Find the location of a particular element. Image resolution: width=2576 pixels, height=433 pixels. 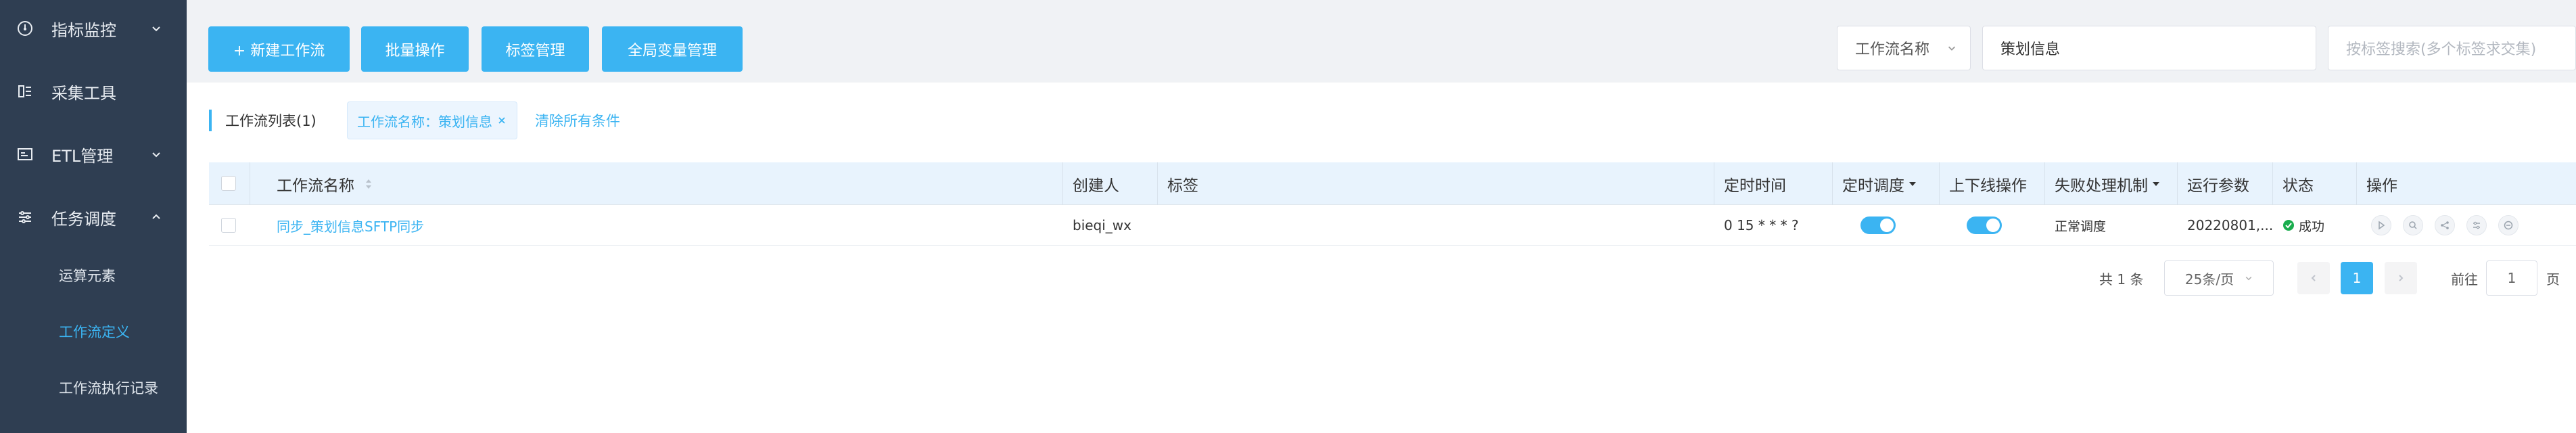

sidebar-subitem-label: 运算元素 is located at coordinates (87, 276).